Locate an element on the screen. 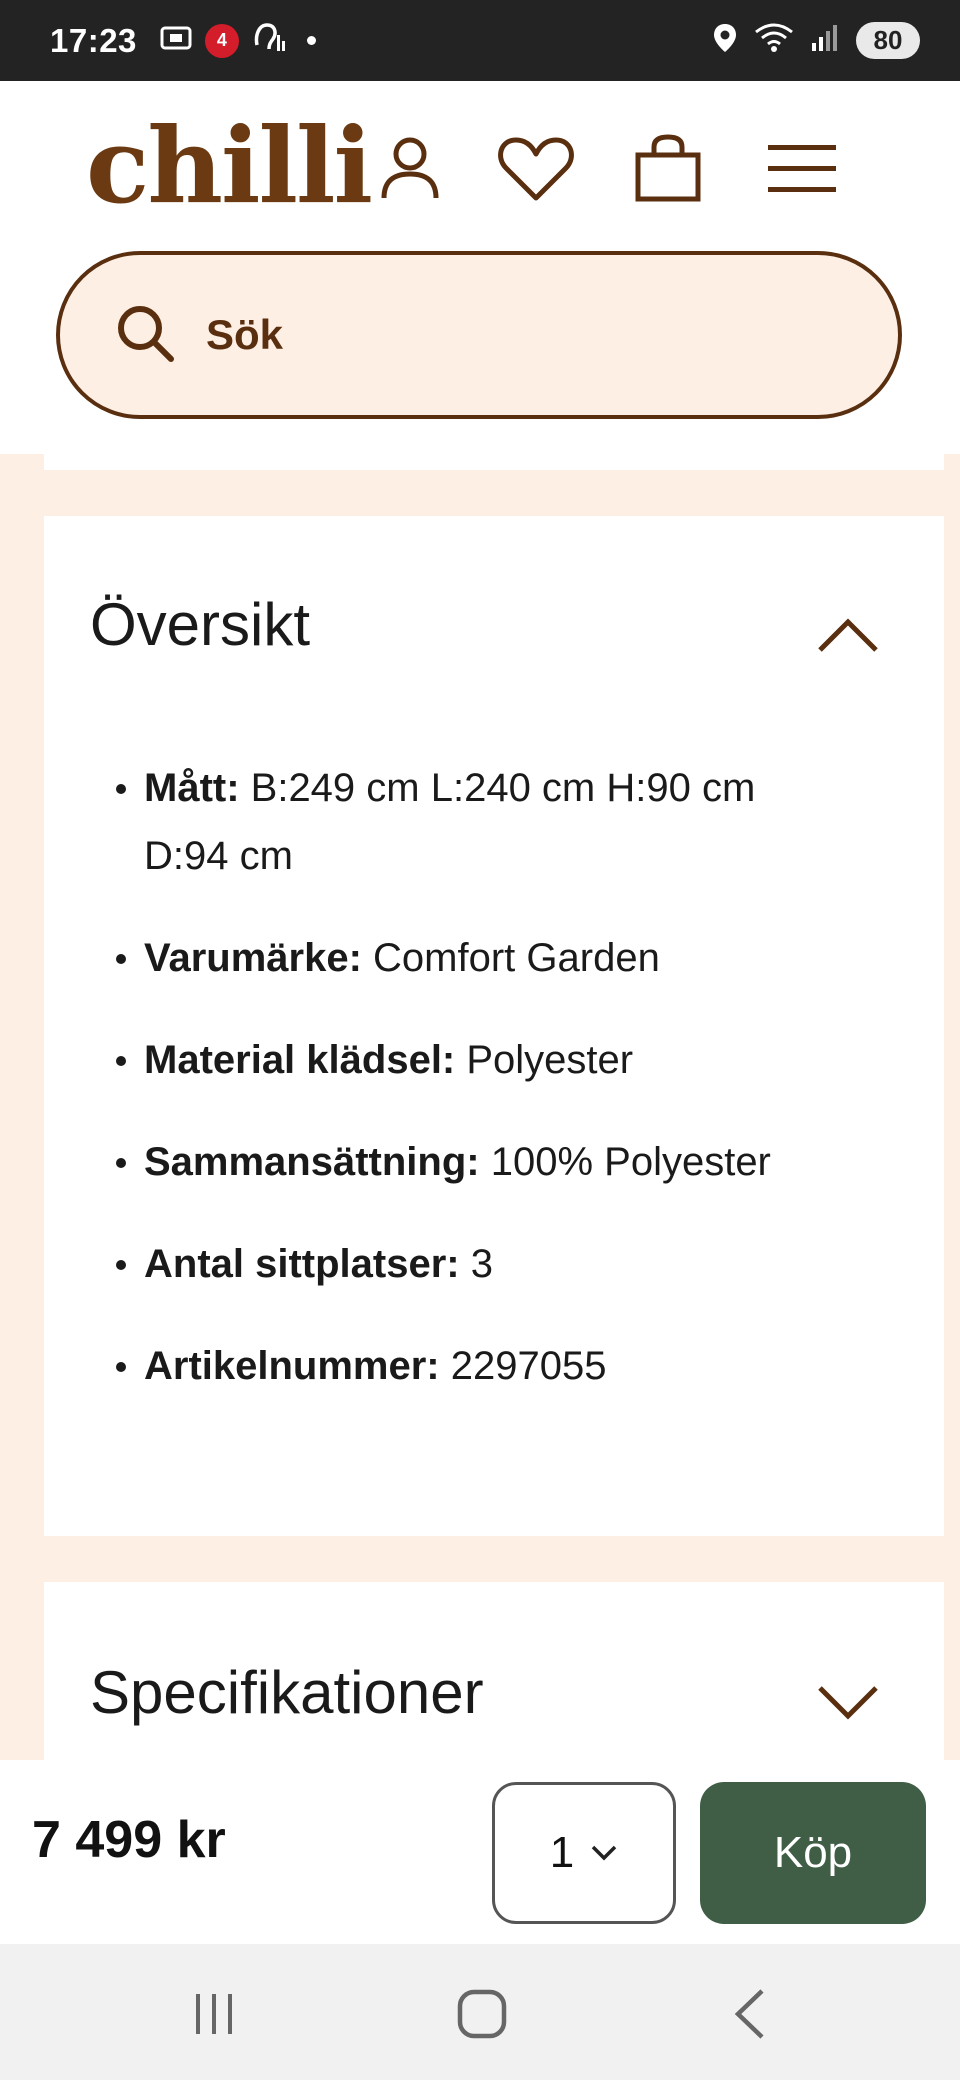 This screenshot has height=2080, width=960. overview-title: Översikt is located at coordinates (200, 624).